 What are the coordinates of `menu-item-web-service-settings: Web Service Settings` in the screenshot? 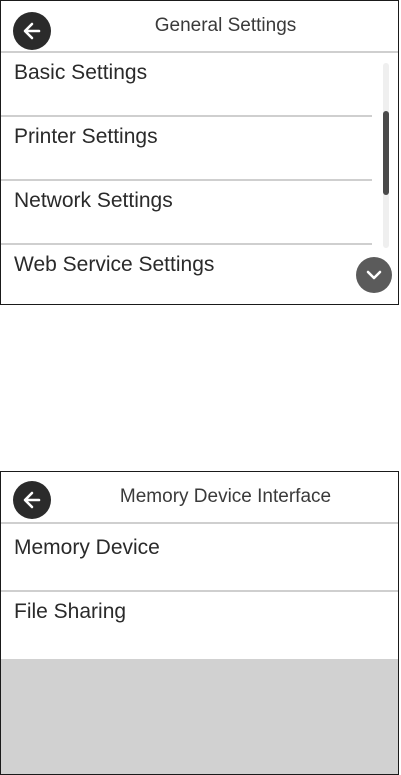 It's located at (186, 274).